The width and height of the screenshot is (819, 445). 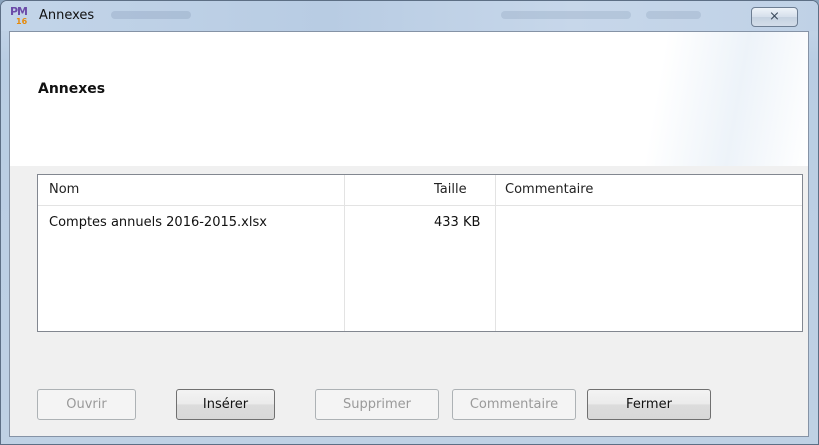 What do you see at coordinates (514, 404) in the screenshot?
I see `comment-button: Commentaire` at bounding box center [514, 404].